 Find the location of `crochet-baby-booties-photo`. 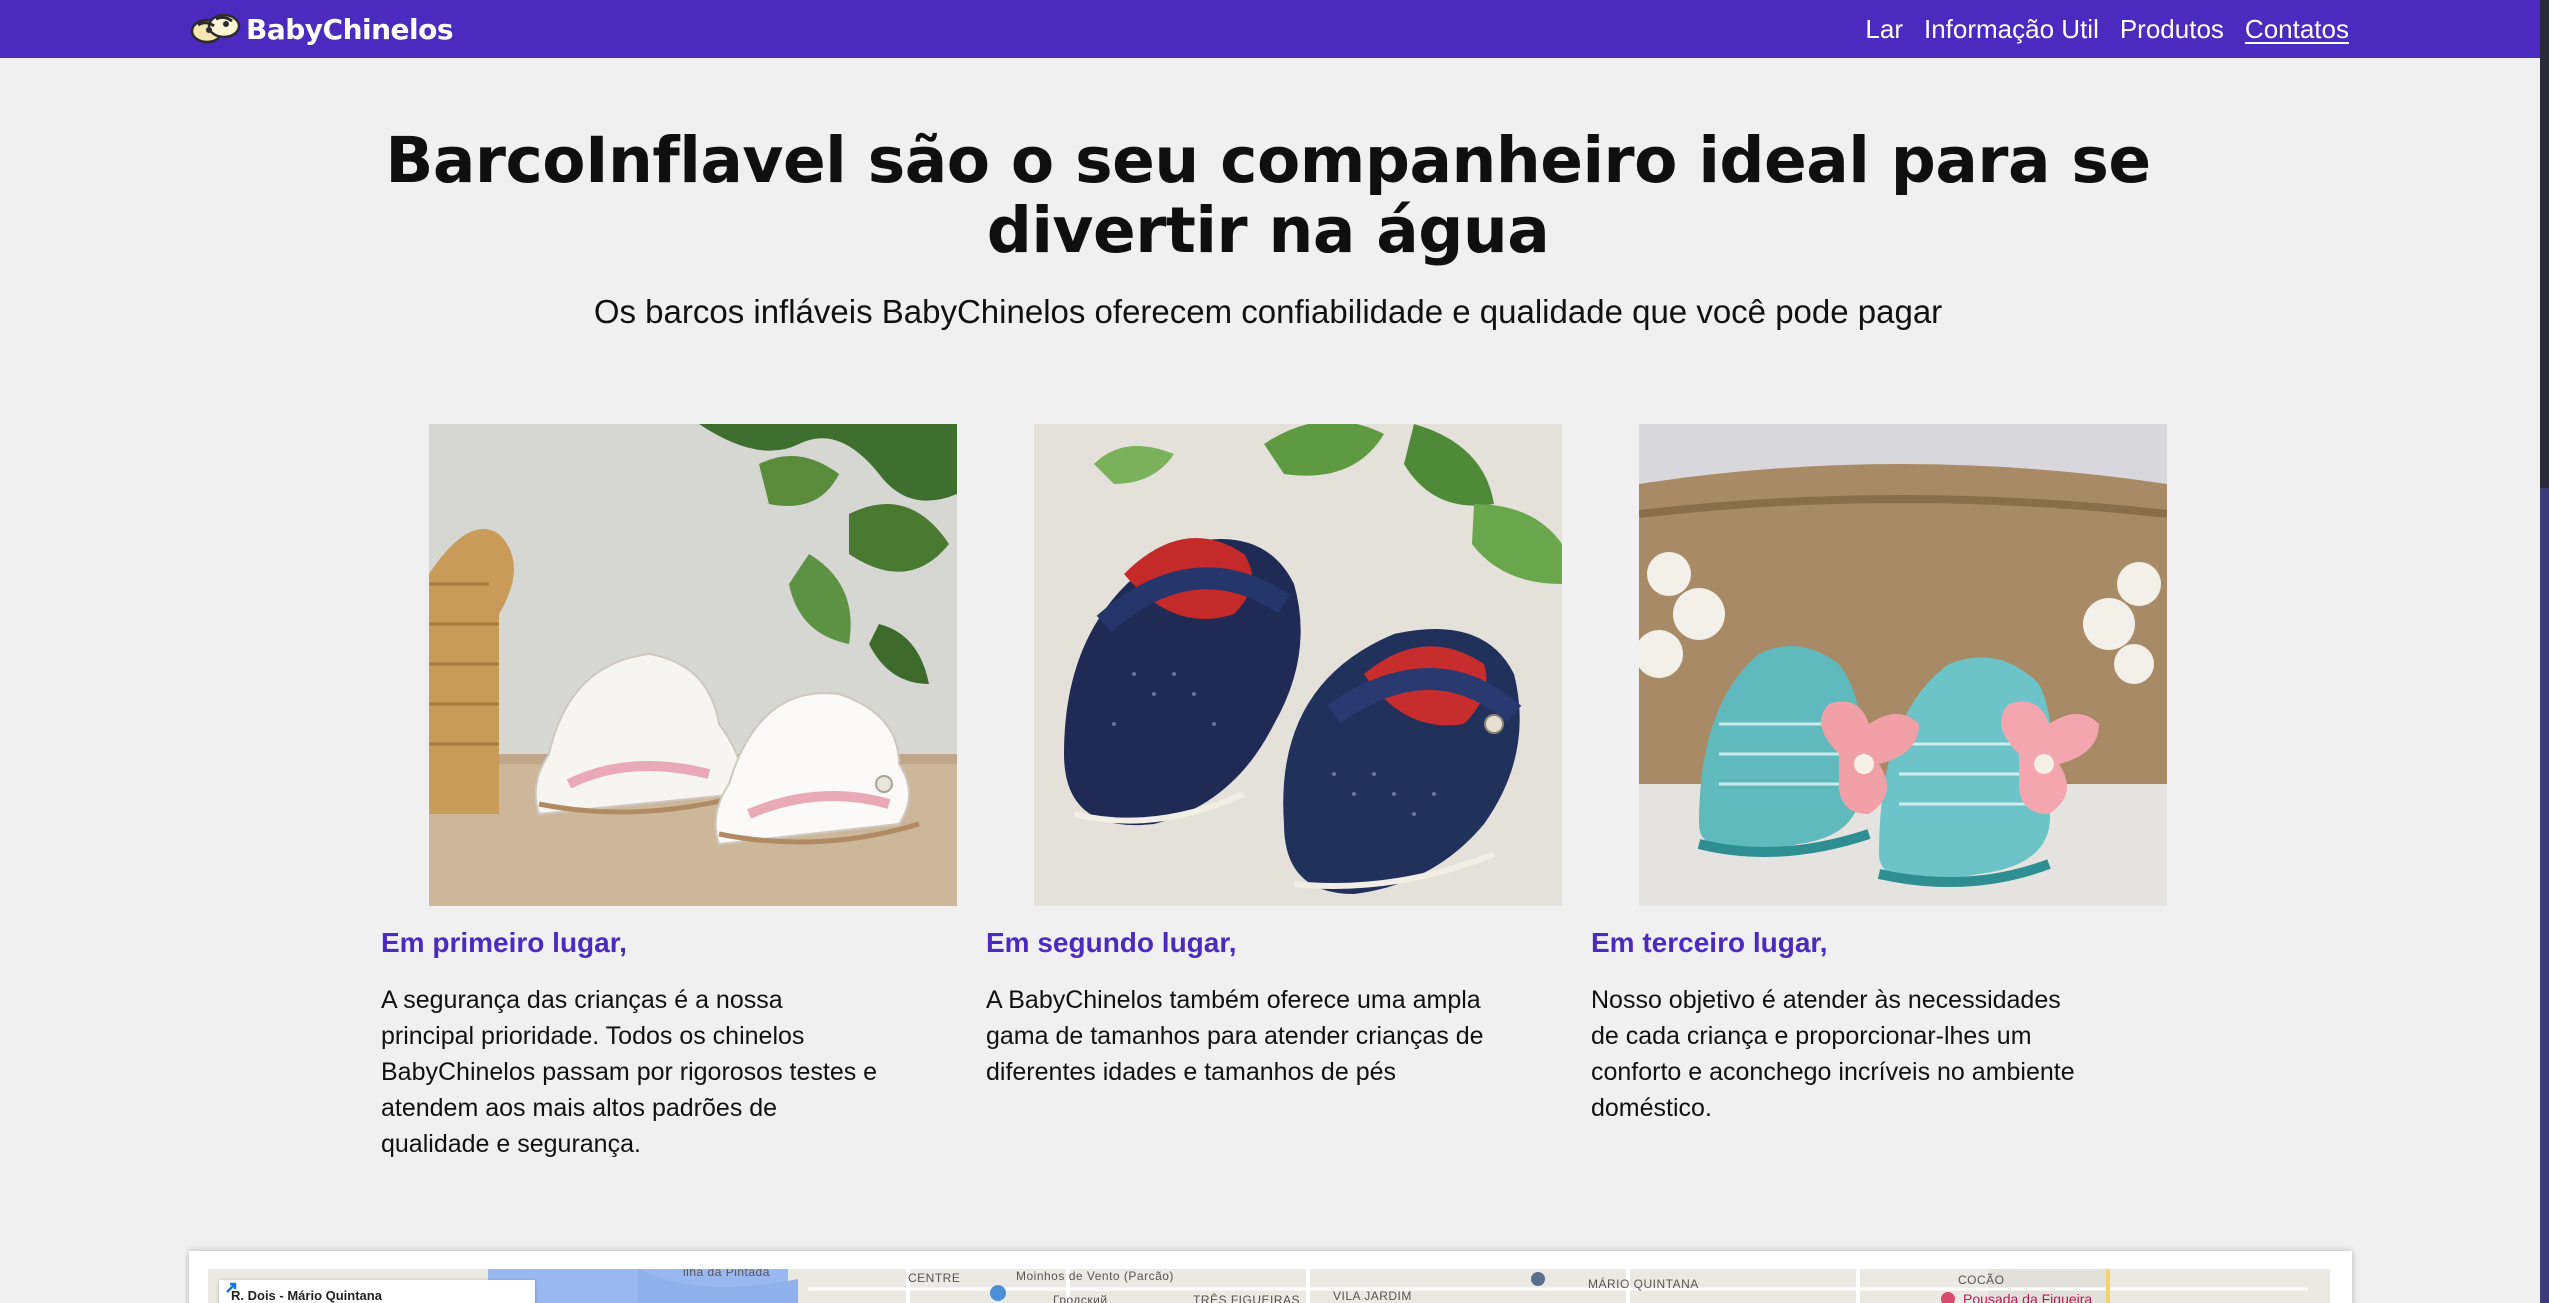

crochet-baby-booties-photo is located at coordinates (1903, 665).